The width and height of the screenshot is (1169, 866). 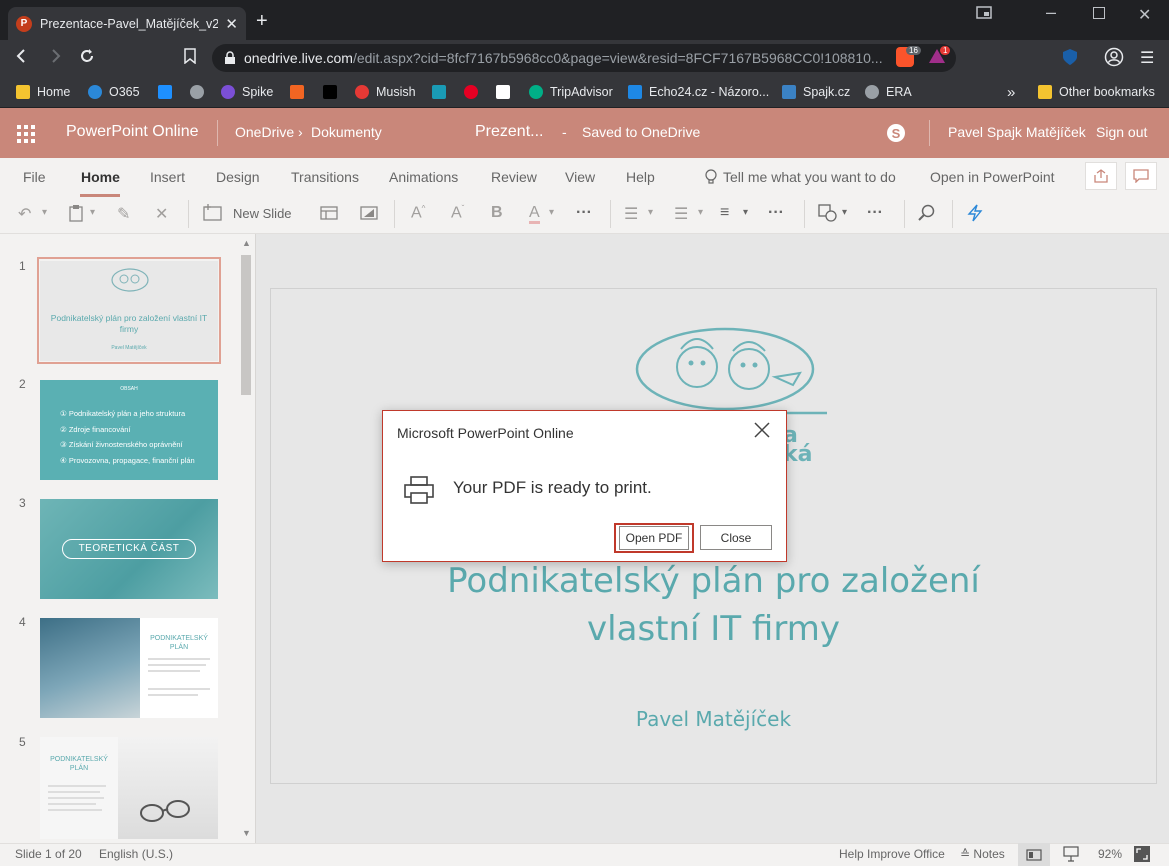 I want to click on designer-bolt-icon, so click(x=975, y=215).